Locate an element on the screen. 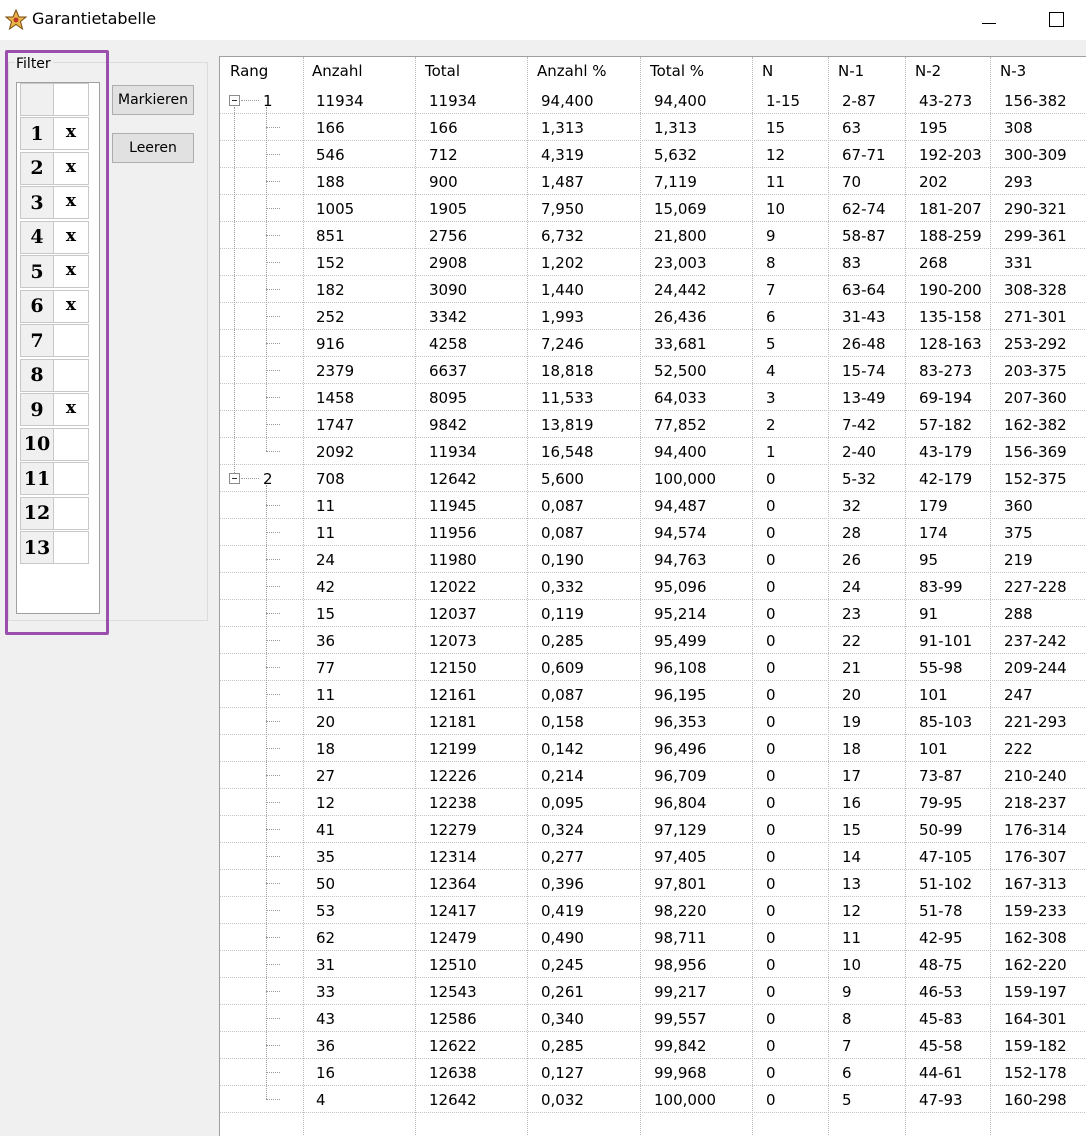 This screenshot has width=1086, height=1136. table-cell: 3090 is located at coordinates (448, 290).